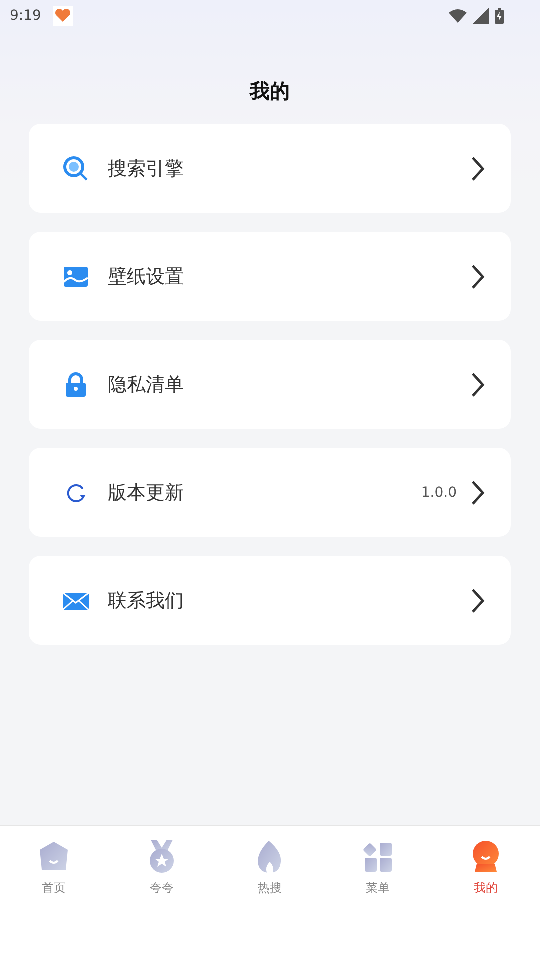 Image resolution: width=540 pixels, height=960 pixels. Describe the element at coordinates (439, 492) in the screenshot. I see `version-number: 1.0.0` at that location.